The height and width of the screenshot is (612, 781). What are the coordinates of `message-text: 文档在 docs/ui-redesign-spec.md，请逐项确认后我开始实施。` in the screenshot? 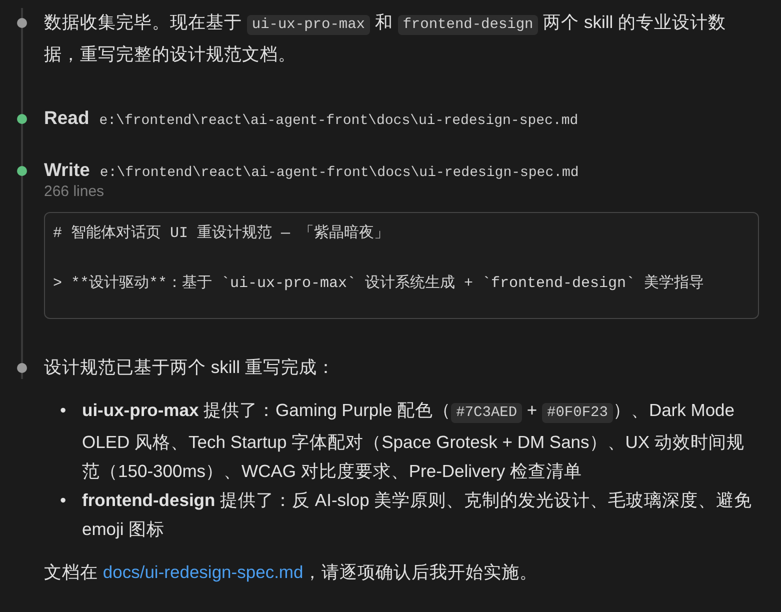 It's located at (291, 572).